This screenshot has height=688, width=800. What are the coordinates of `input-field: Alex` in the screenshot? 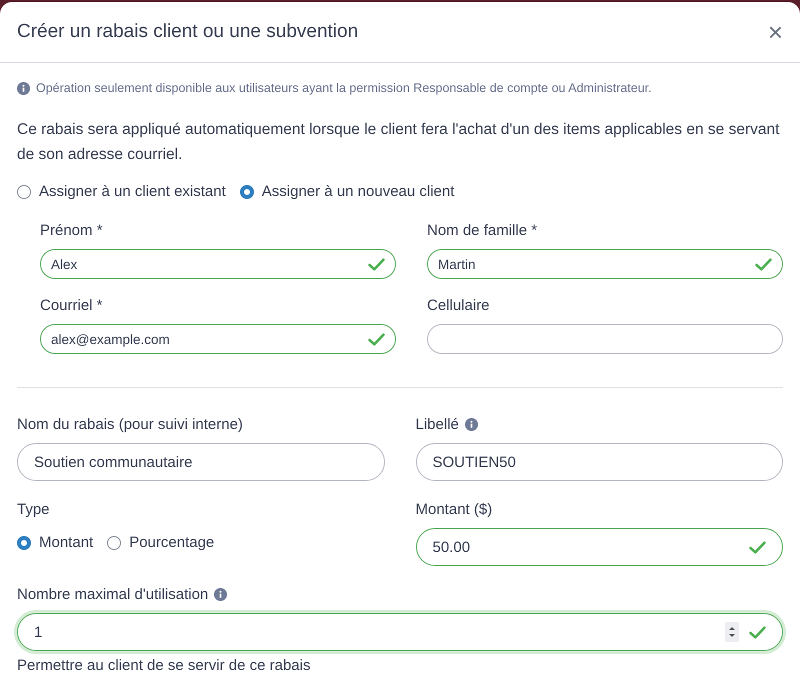 It's located at (218, 264).